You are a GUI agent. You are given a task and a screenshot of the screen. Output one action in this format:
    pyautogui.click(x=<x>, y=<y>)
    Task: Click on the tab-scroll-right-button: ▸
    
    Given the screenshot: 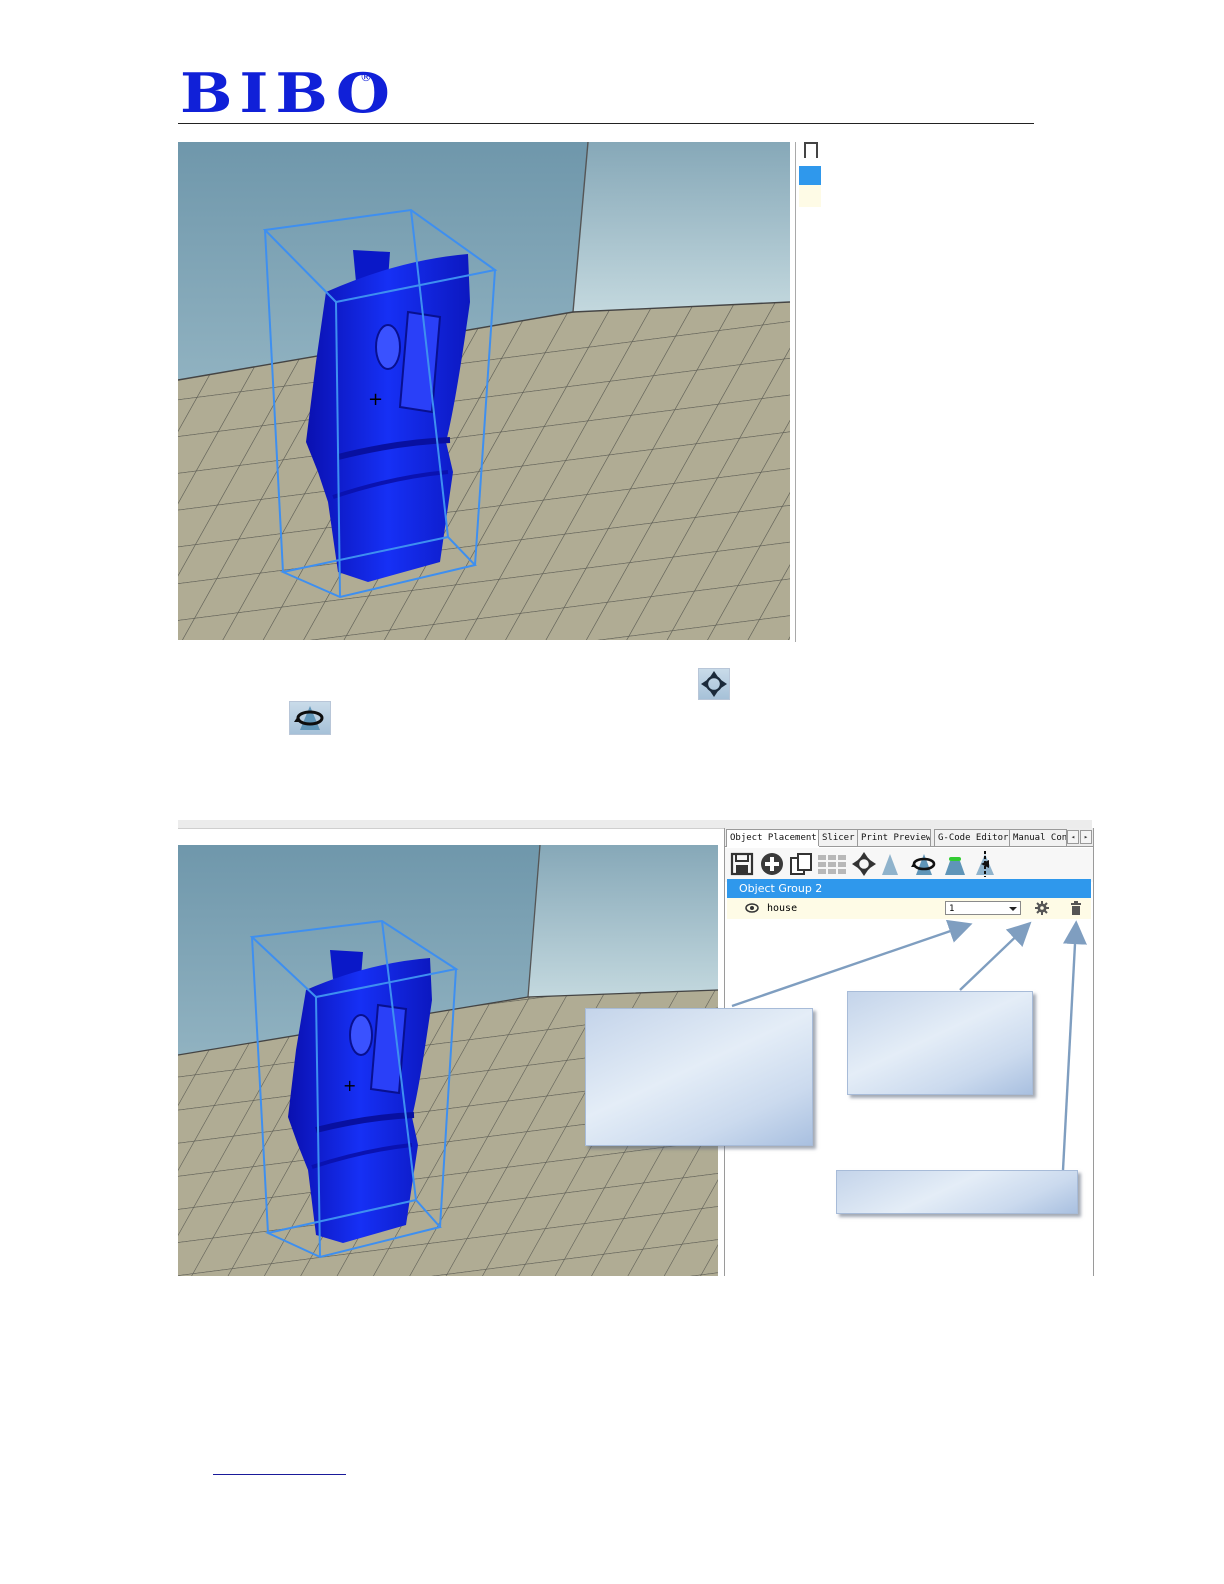 What is the action you would take?
    pyautogui.click(x=1086, y=837)
    